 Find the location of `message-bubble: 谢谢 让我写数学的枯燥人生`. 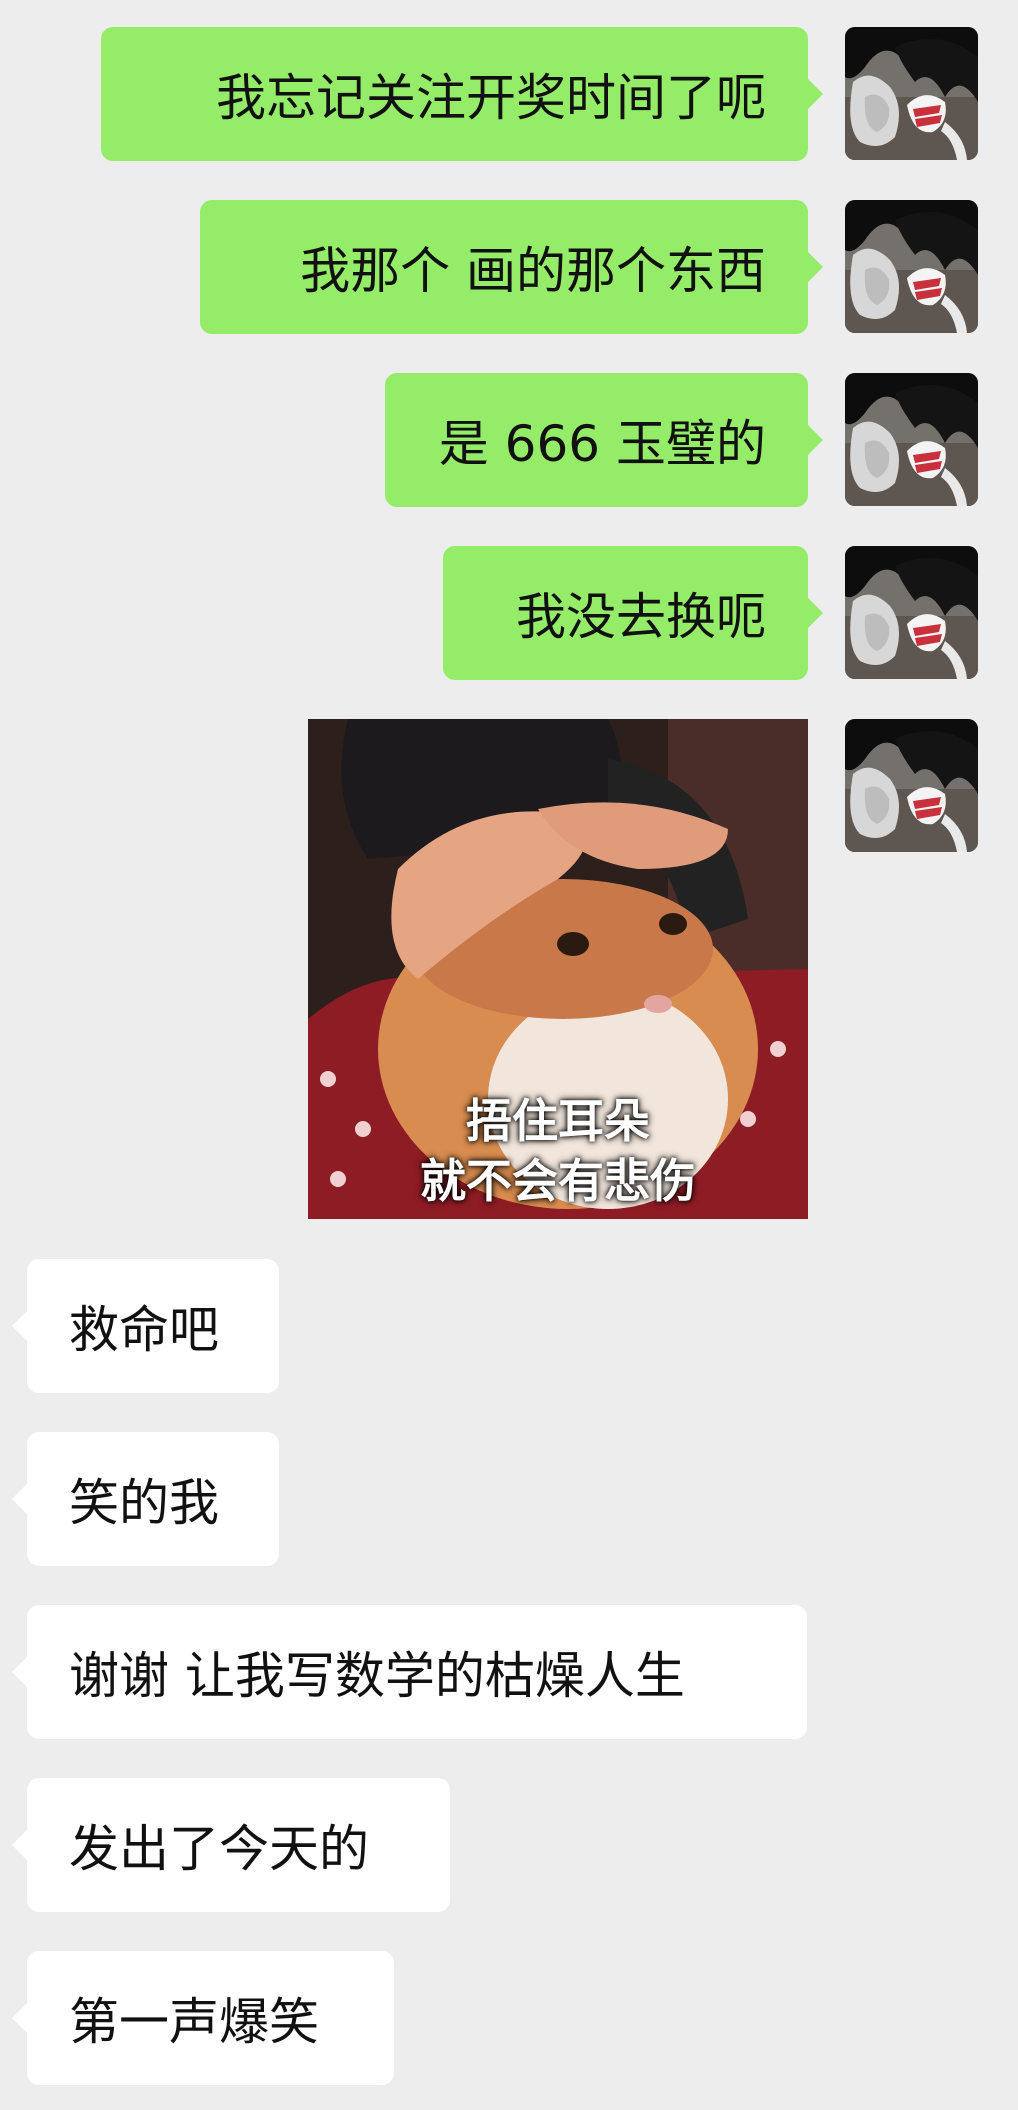

message-bubble: 谢谢 让我写数学的枯燥人生 is located at coordinates (409, 1672).